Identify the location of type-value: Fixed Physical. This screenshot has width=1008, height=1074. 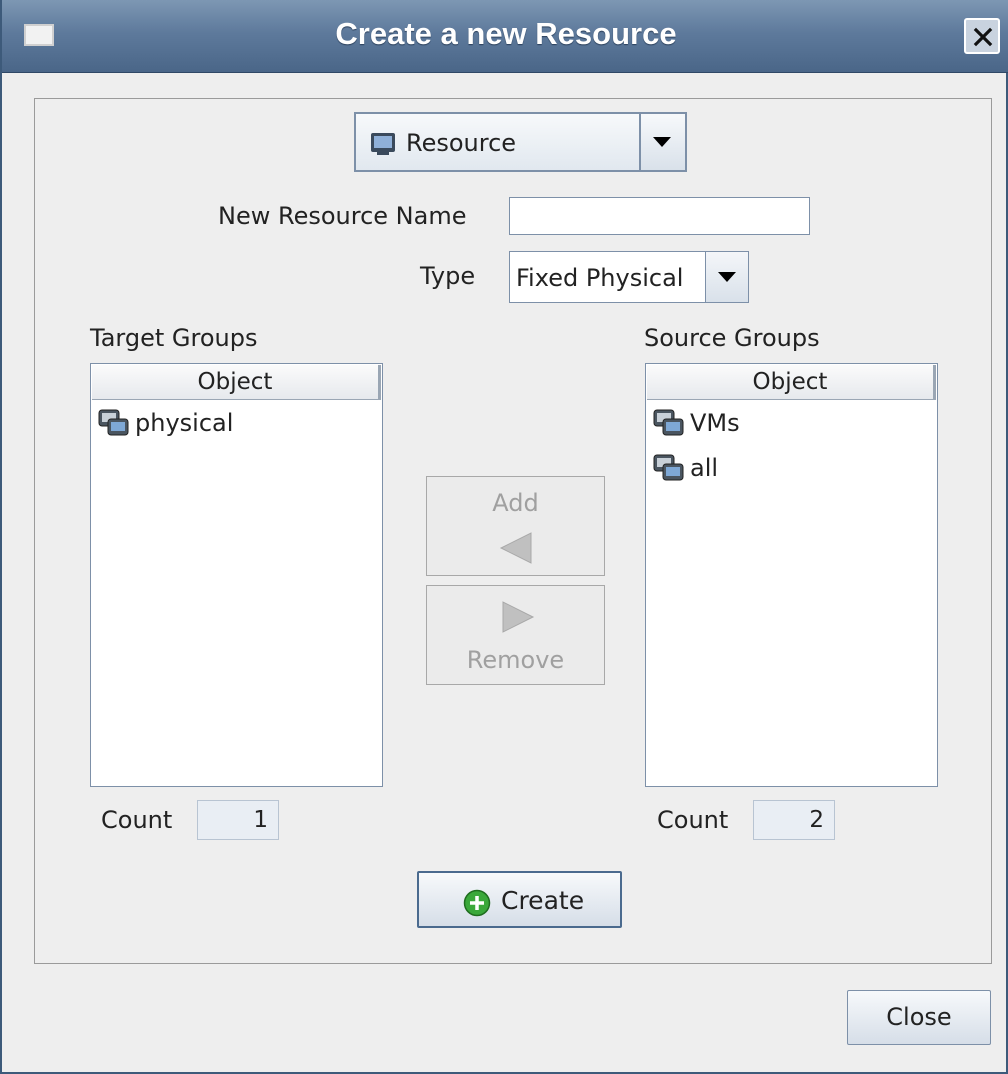
(600, 278).